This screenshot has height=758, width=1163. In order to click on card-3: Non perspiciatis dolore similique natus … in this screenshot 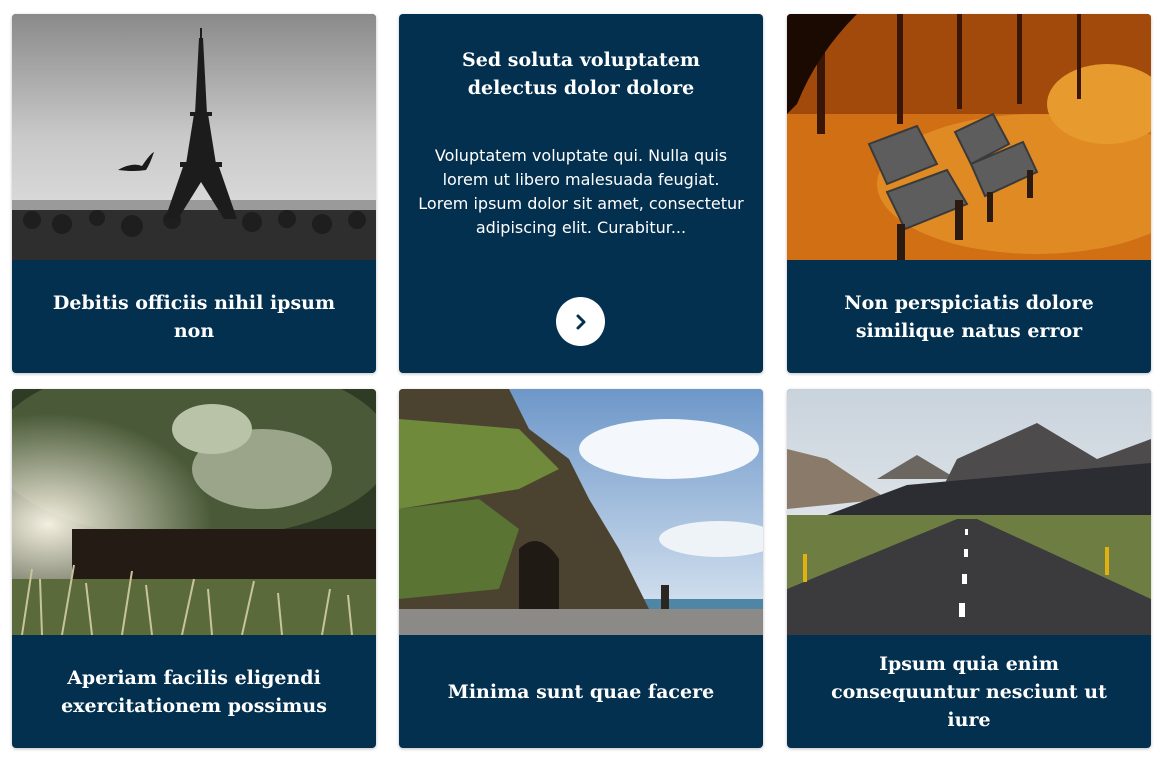, I will do `click(969, 193)`.